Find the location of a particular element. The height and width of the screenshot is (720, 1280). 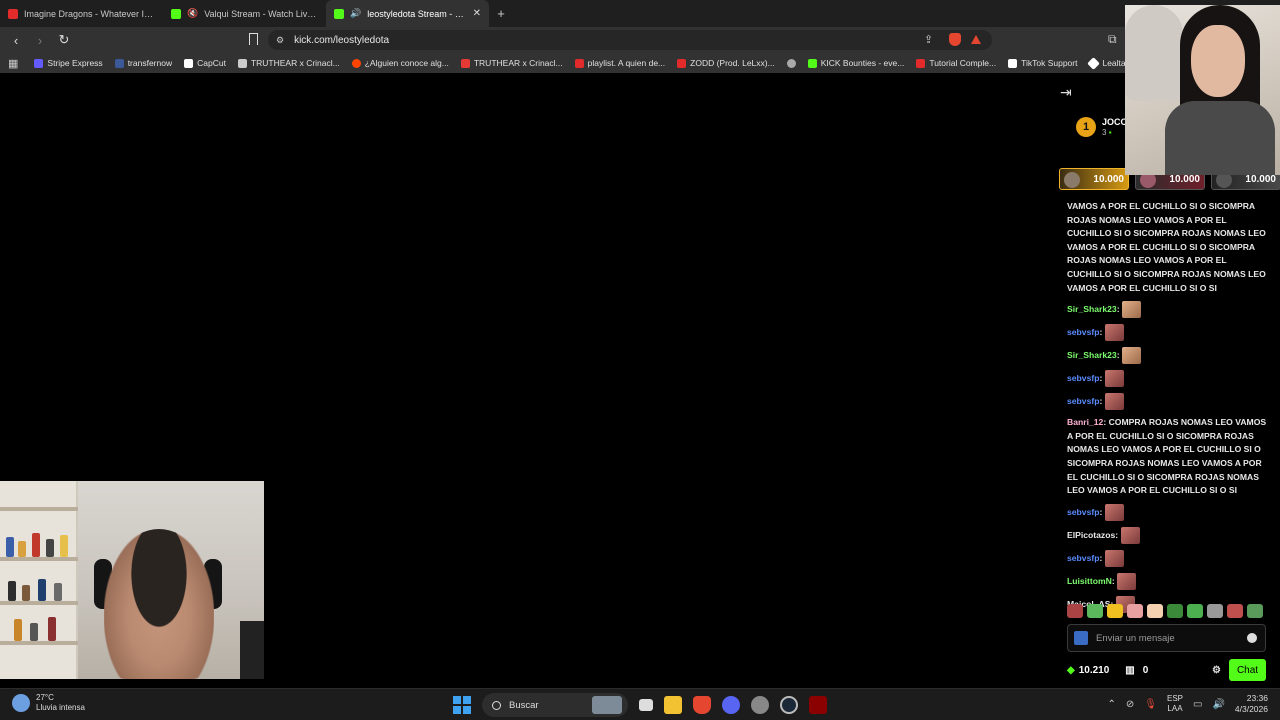

chat-username: ElPicotazos is located at coordinates (1091, 534).